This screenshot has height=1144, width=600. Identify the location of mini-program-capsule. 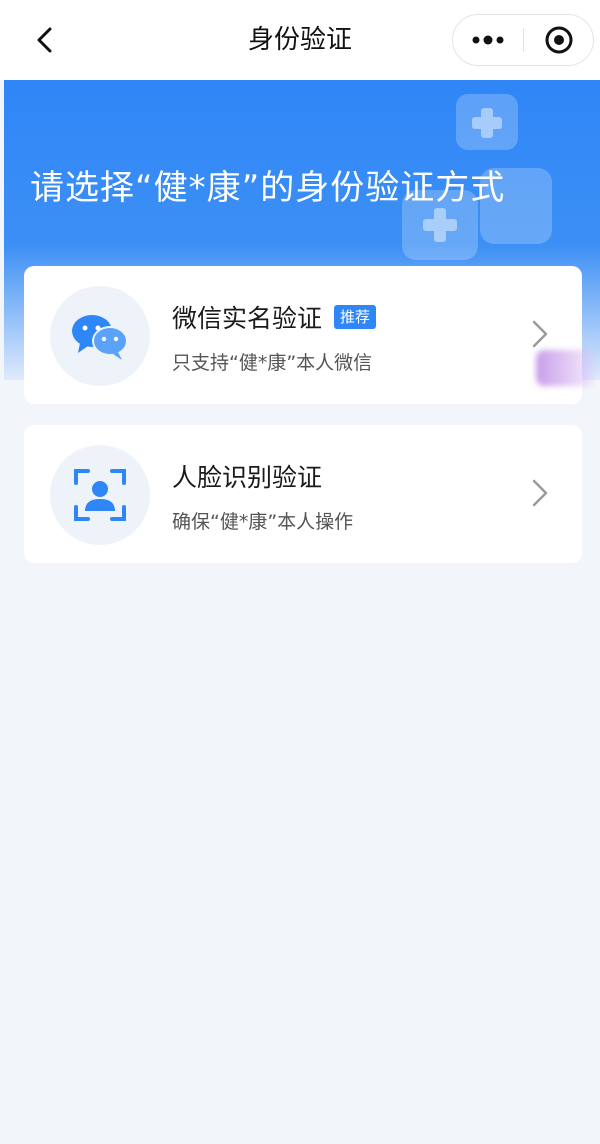
(523, 40).